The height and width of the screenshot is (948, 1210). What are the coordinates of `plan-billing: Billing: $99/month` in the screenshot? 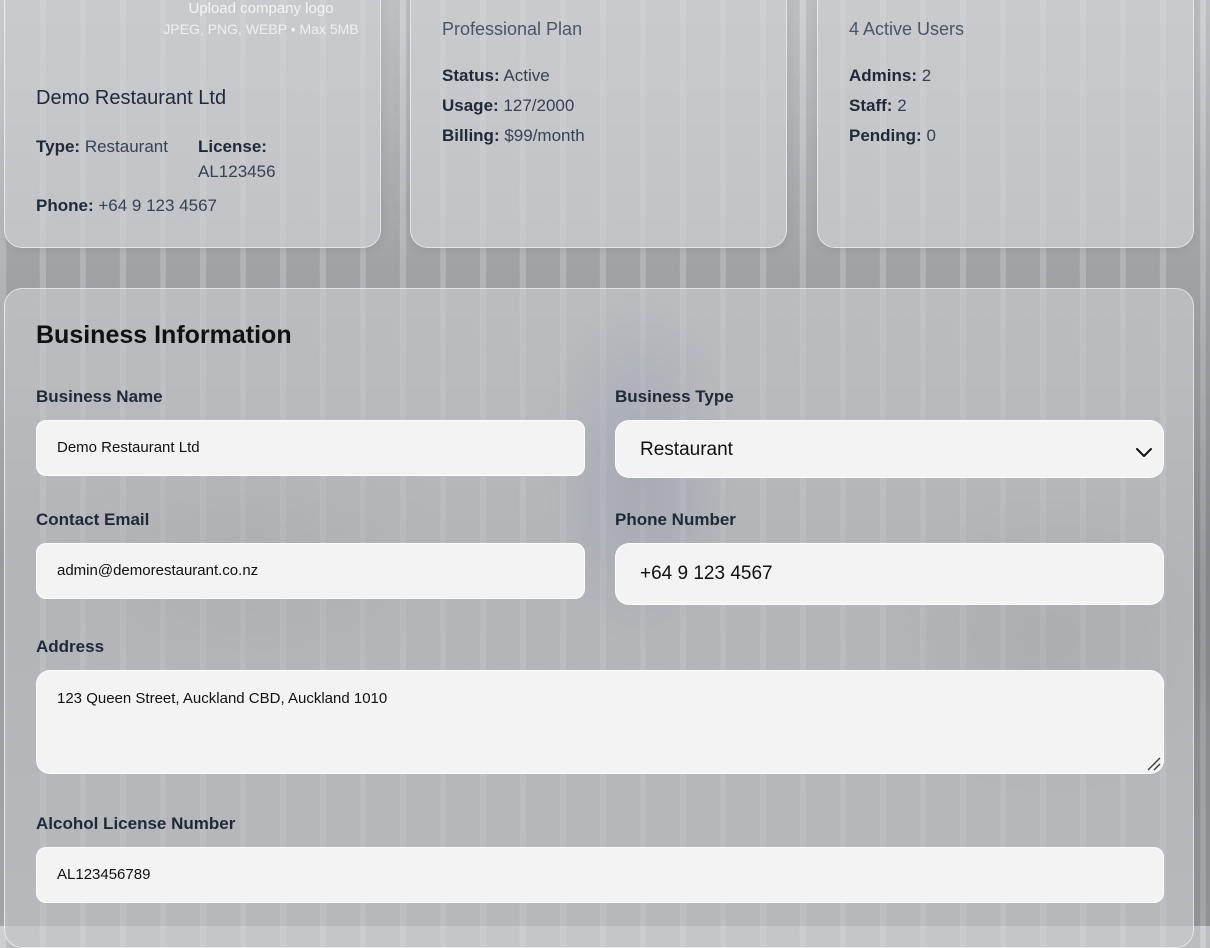 It's located at (513, 135).